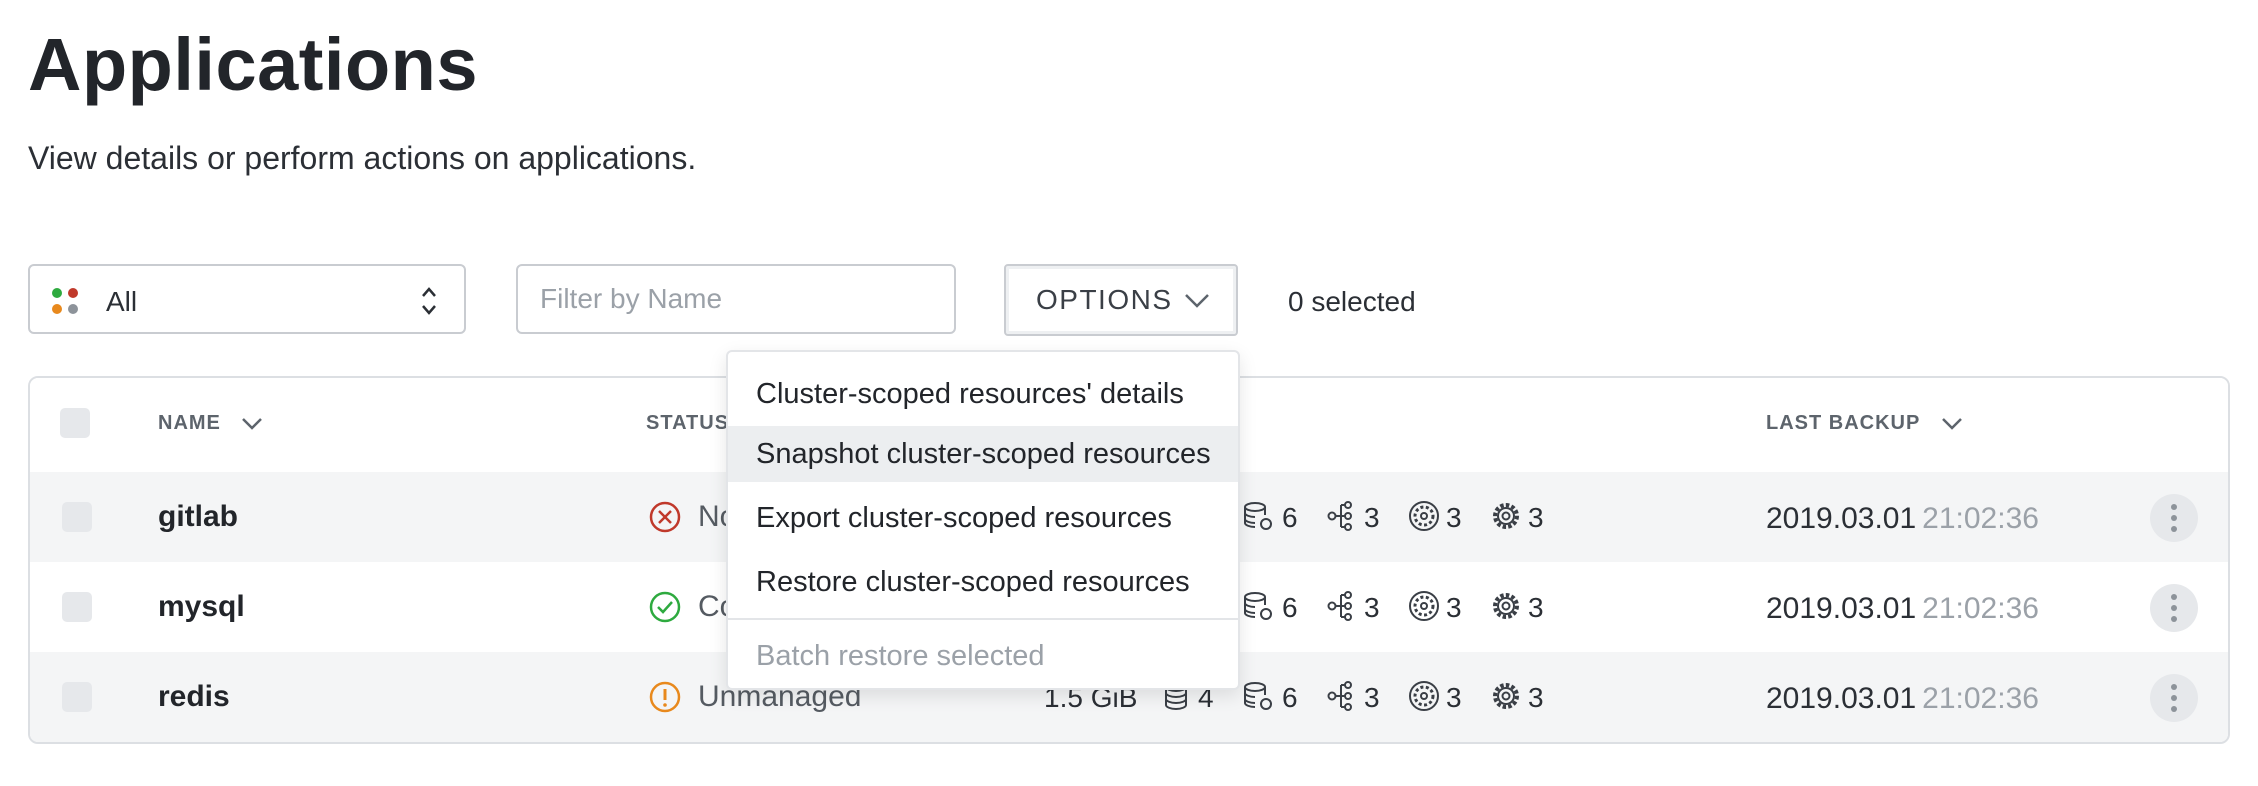 This screenshot has width=2258, height=786. I want to click on menu-divider, so click(983, 619).